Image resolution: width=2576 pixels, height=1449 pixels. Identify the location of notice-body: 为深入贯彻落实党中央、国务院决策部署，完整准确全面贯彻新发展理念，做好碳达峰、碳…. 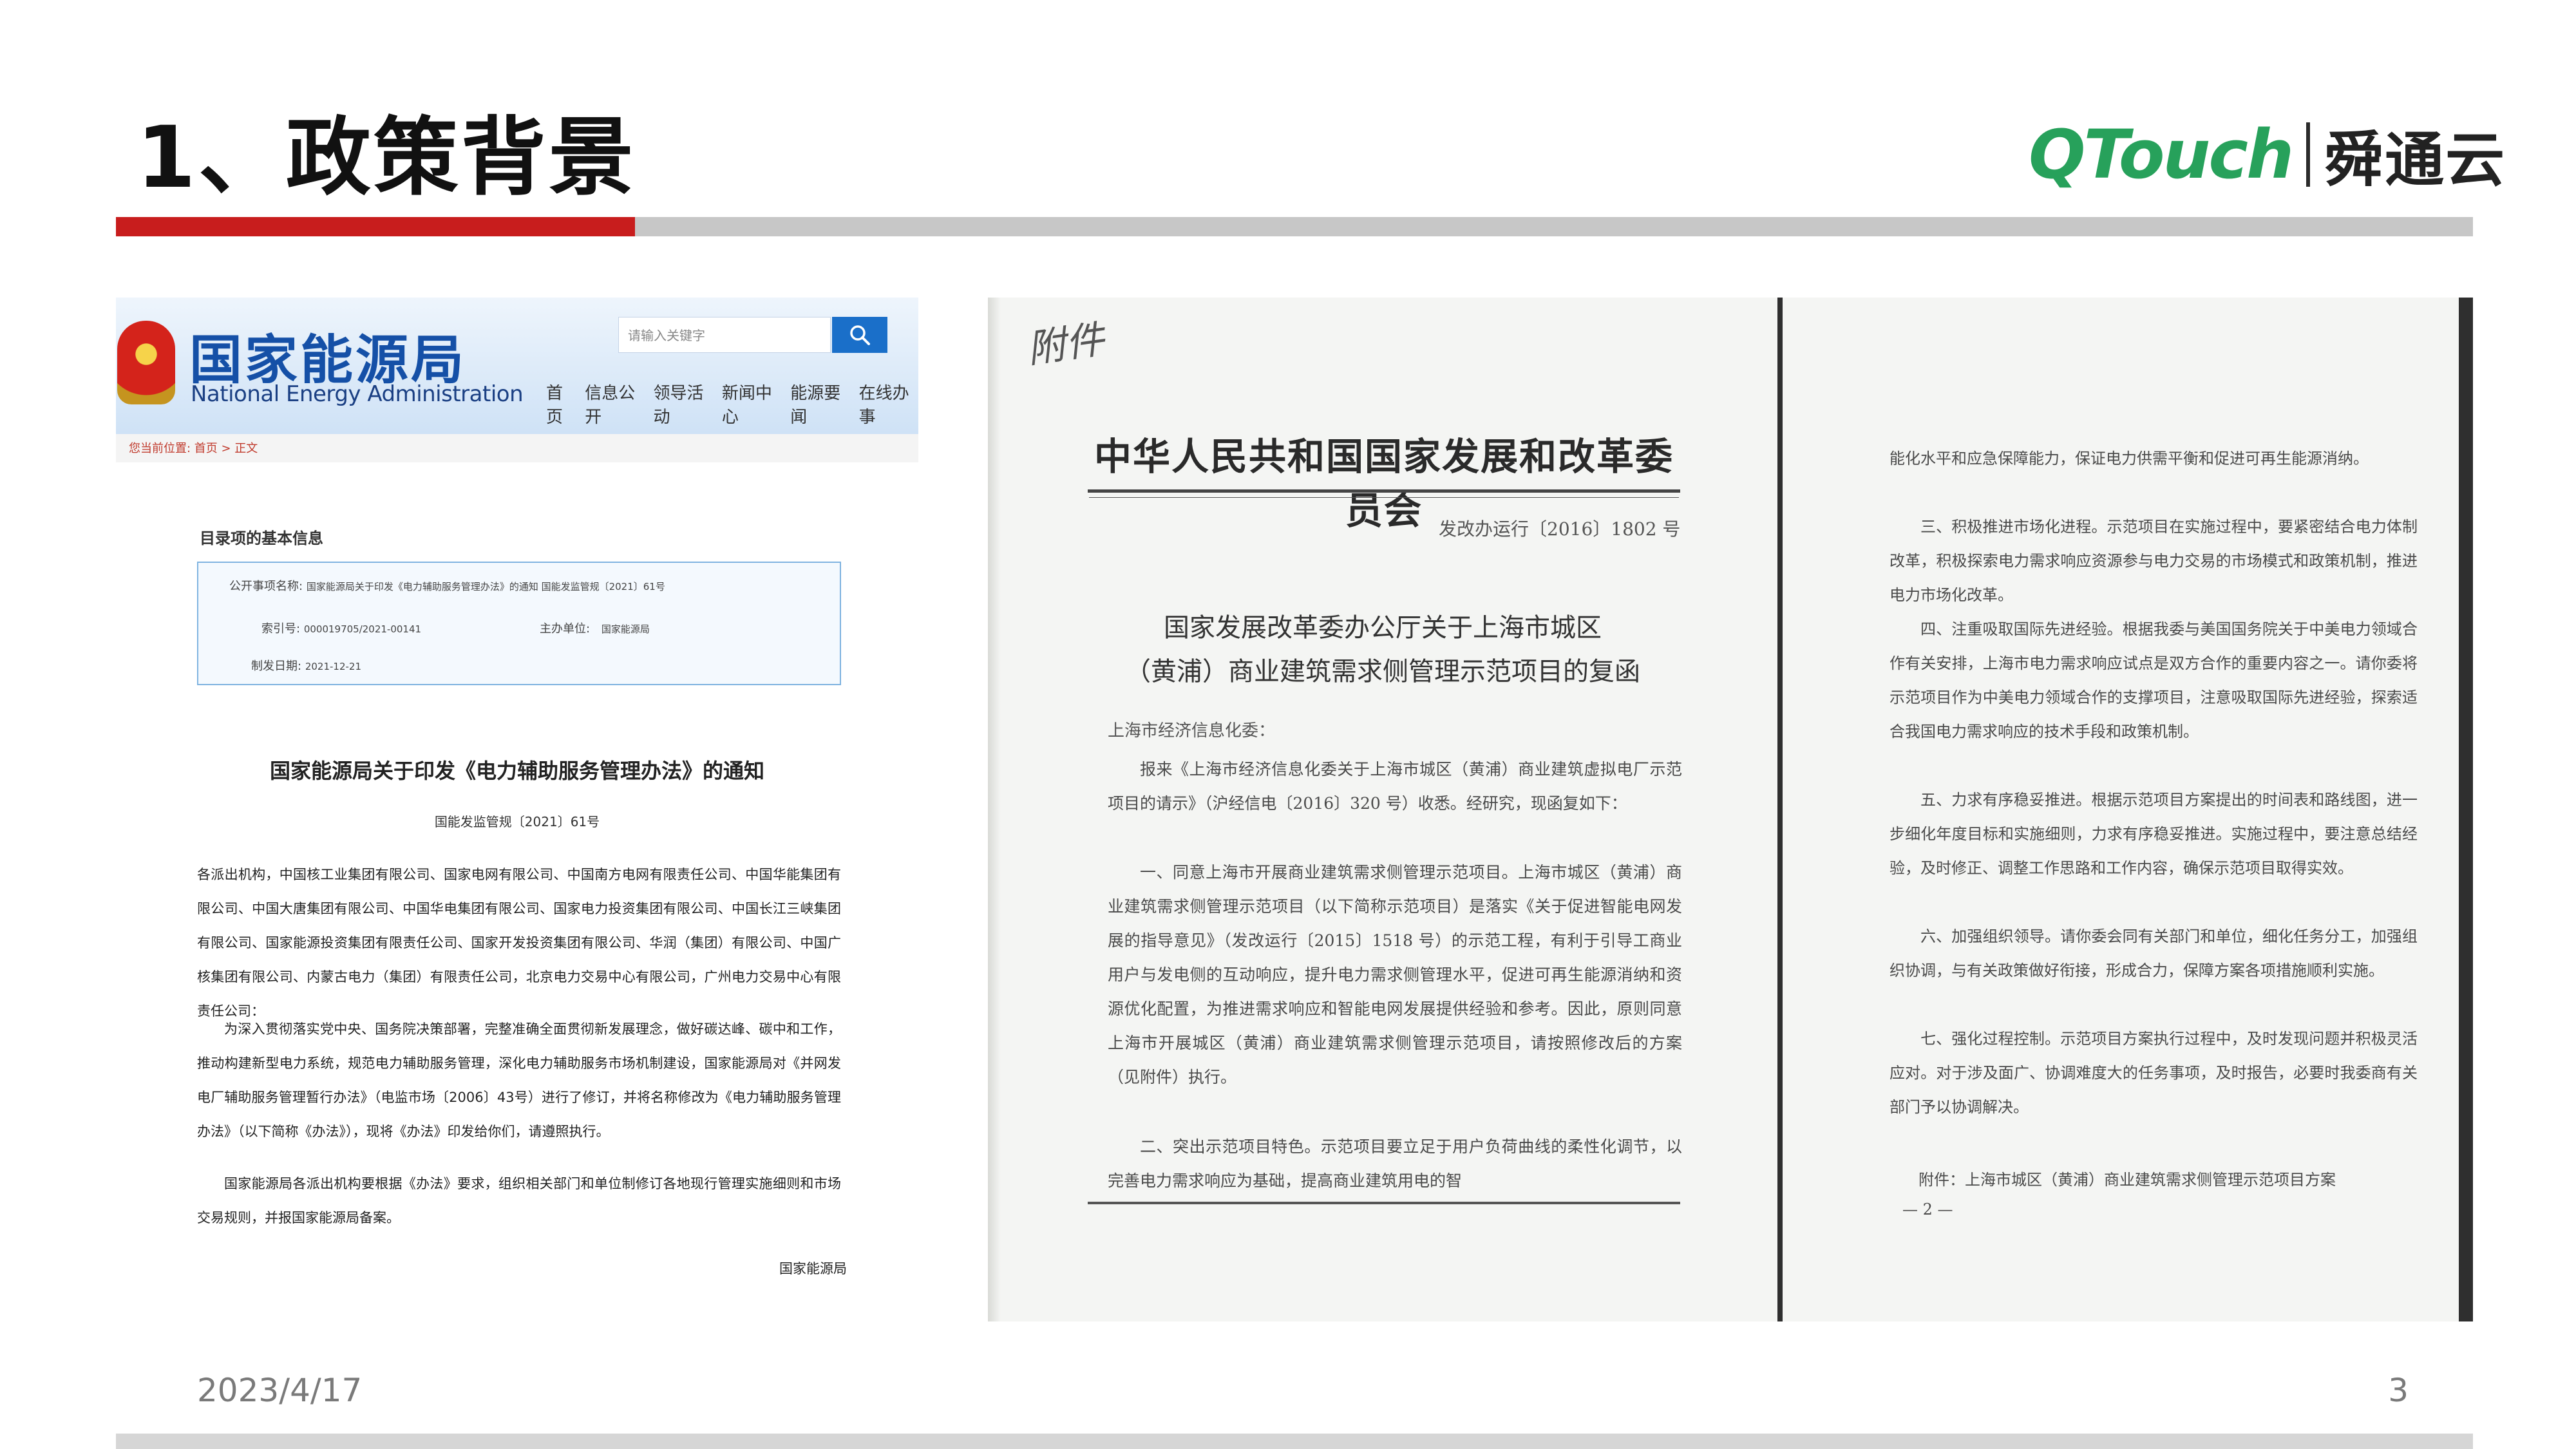
(519, 1080).